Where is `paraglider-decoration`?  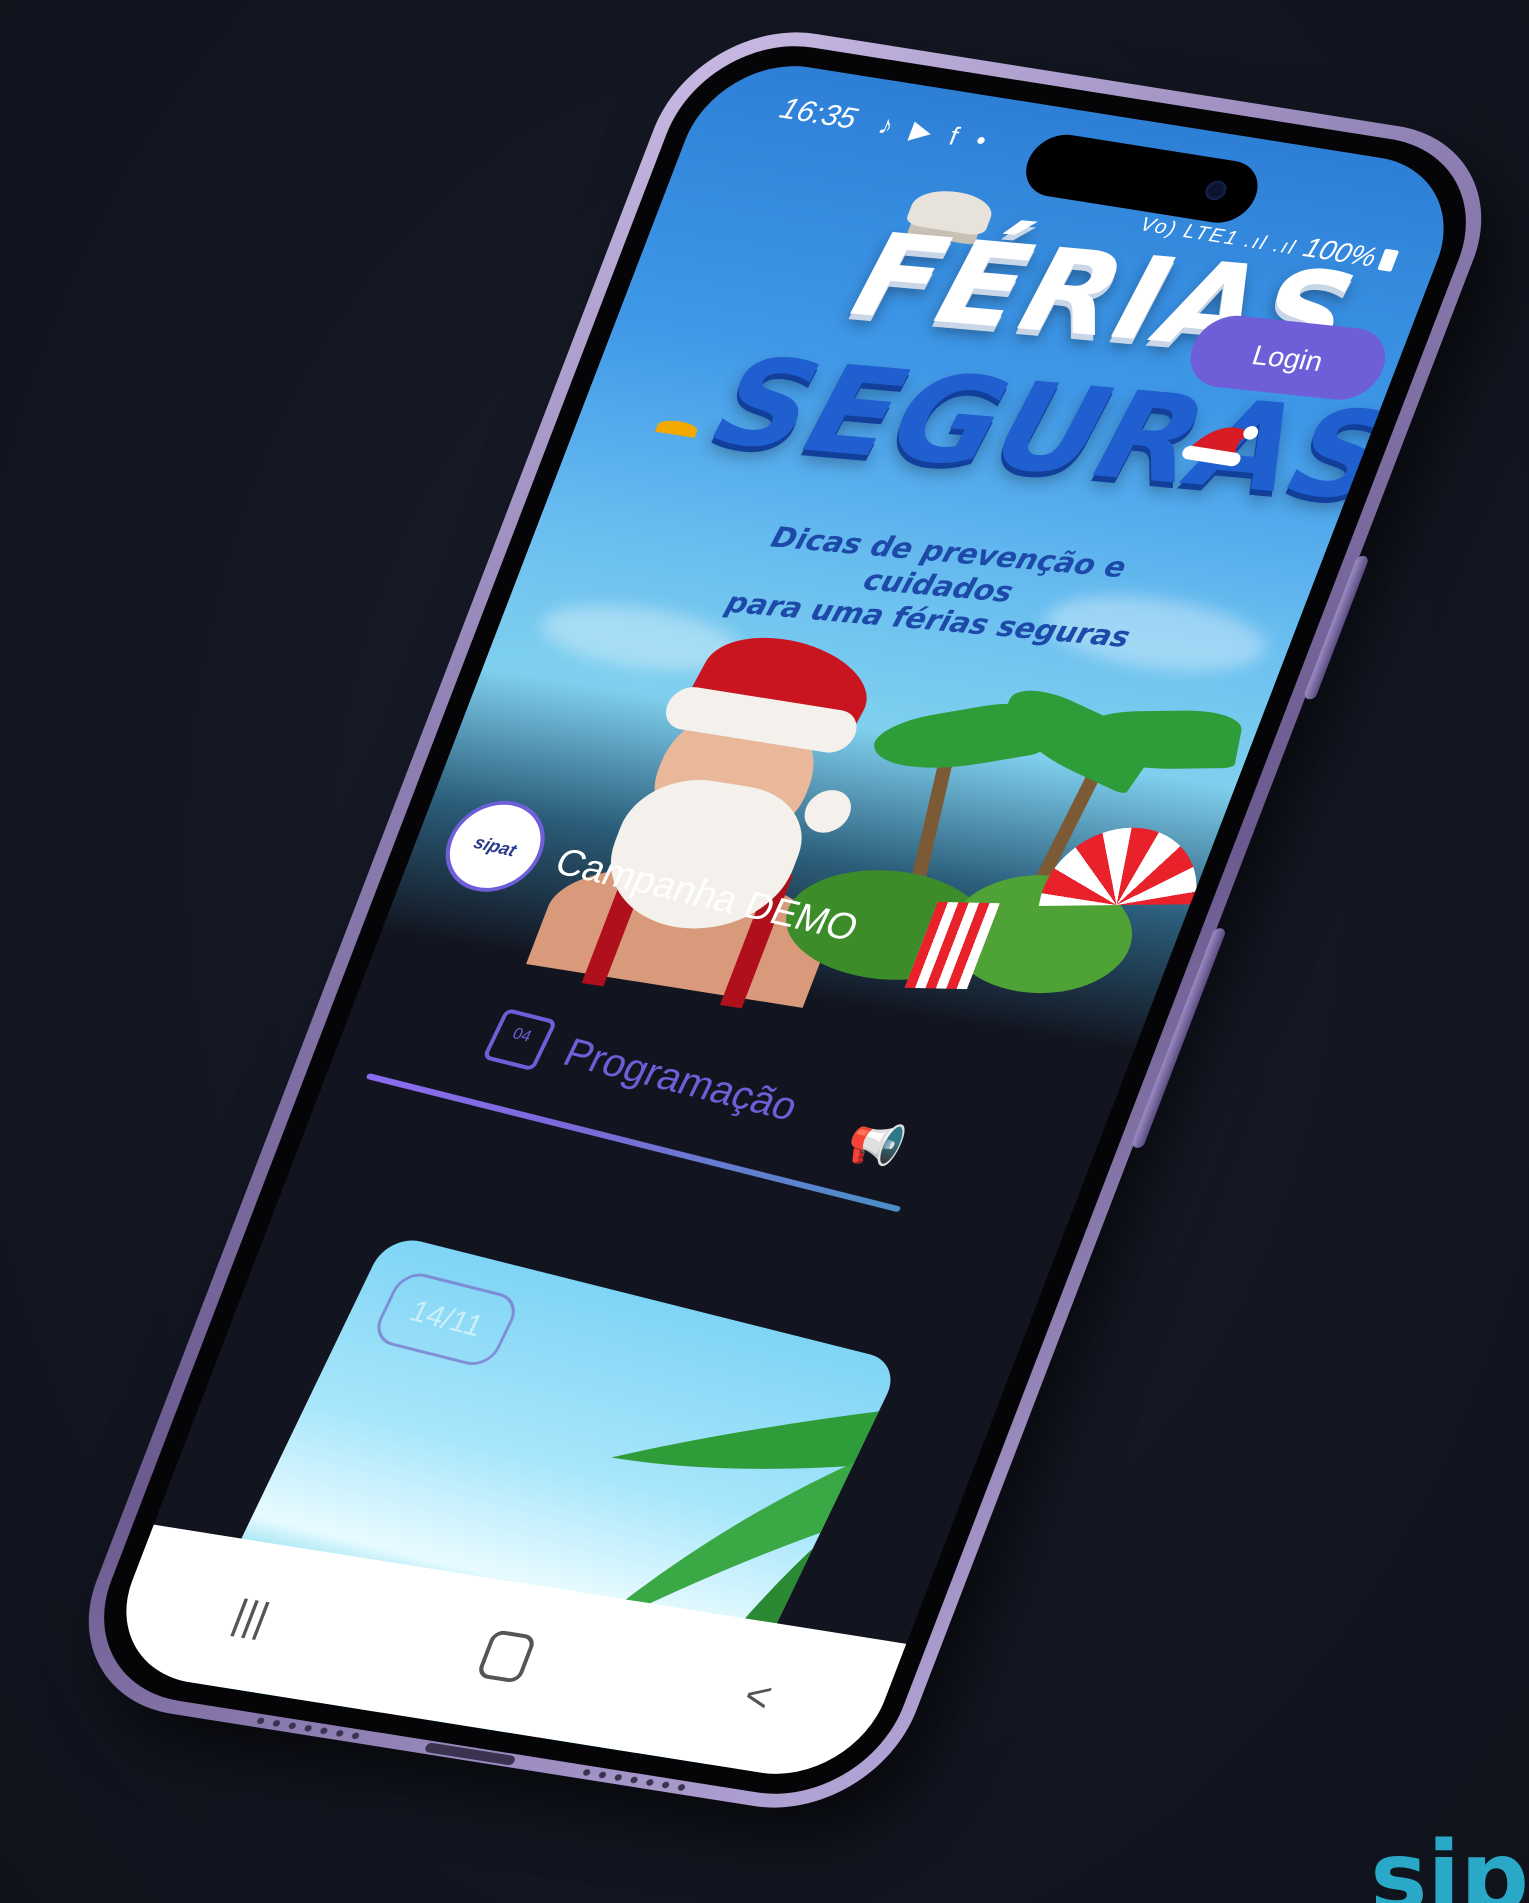 paraglider-decoration is located at coordinates (677, 428).